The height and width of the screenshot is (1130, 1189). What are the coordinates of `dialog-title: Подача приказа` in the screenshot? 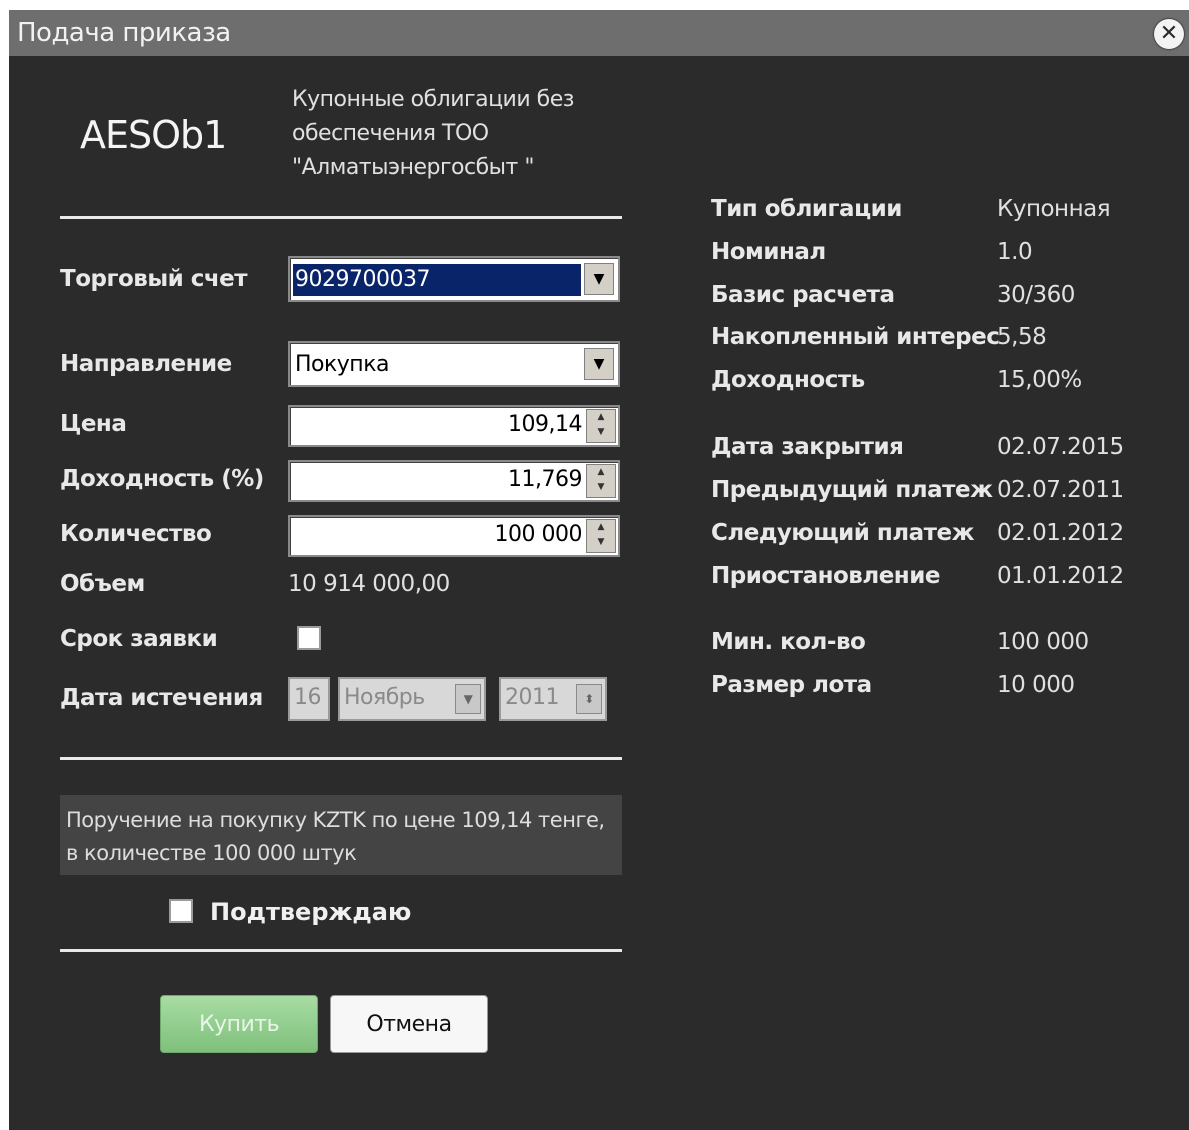 It's located at (124, 33).